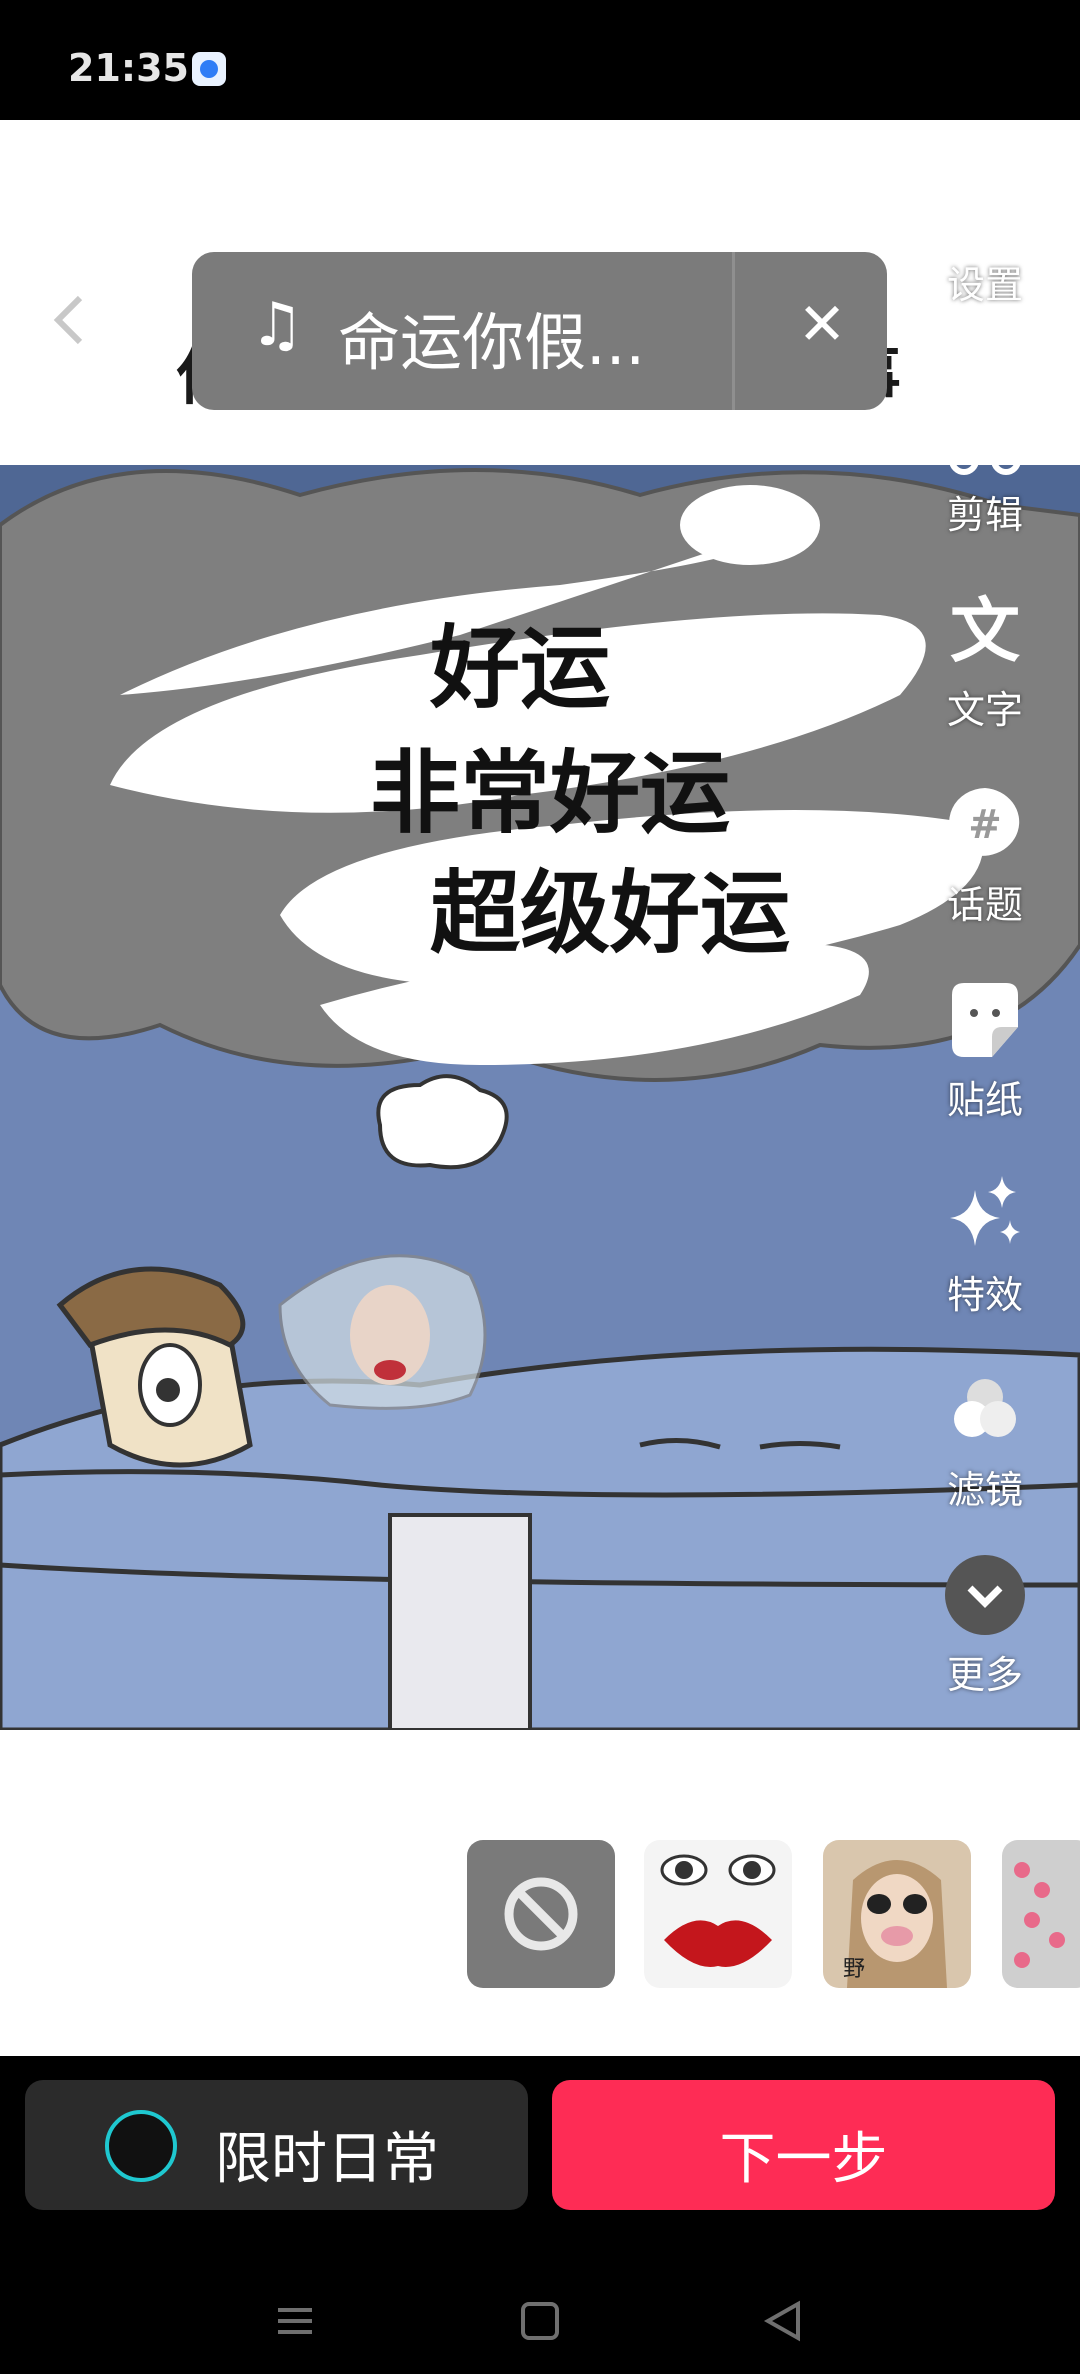  I want to click on gear-icon, so click(985, 205).